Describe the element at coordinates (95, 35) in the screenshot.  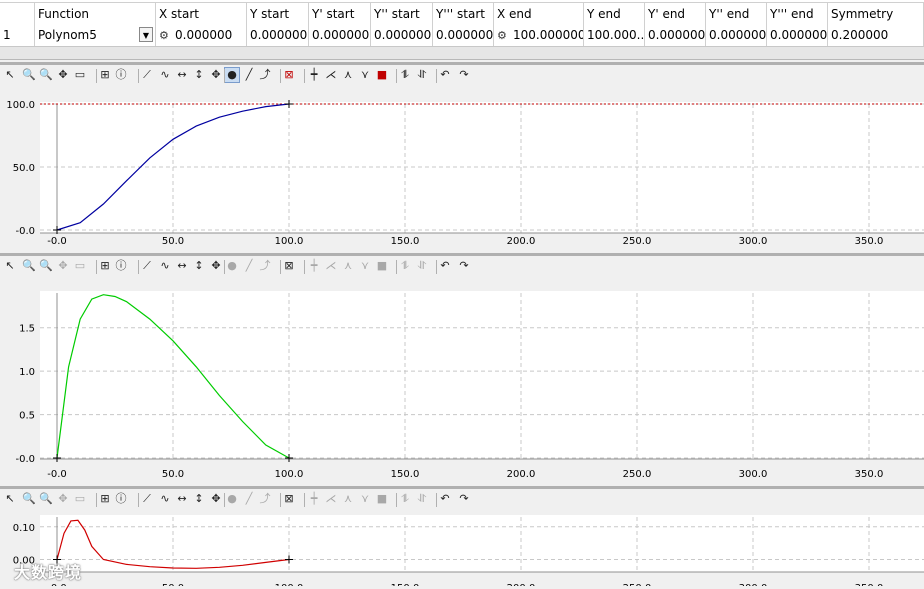
I see `table-cell: Polynom5 ▼` at that location.